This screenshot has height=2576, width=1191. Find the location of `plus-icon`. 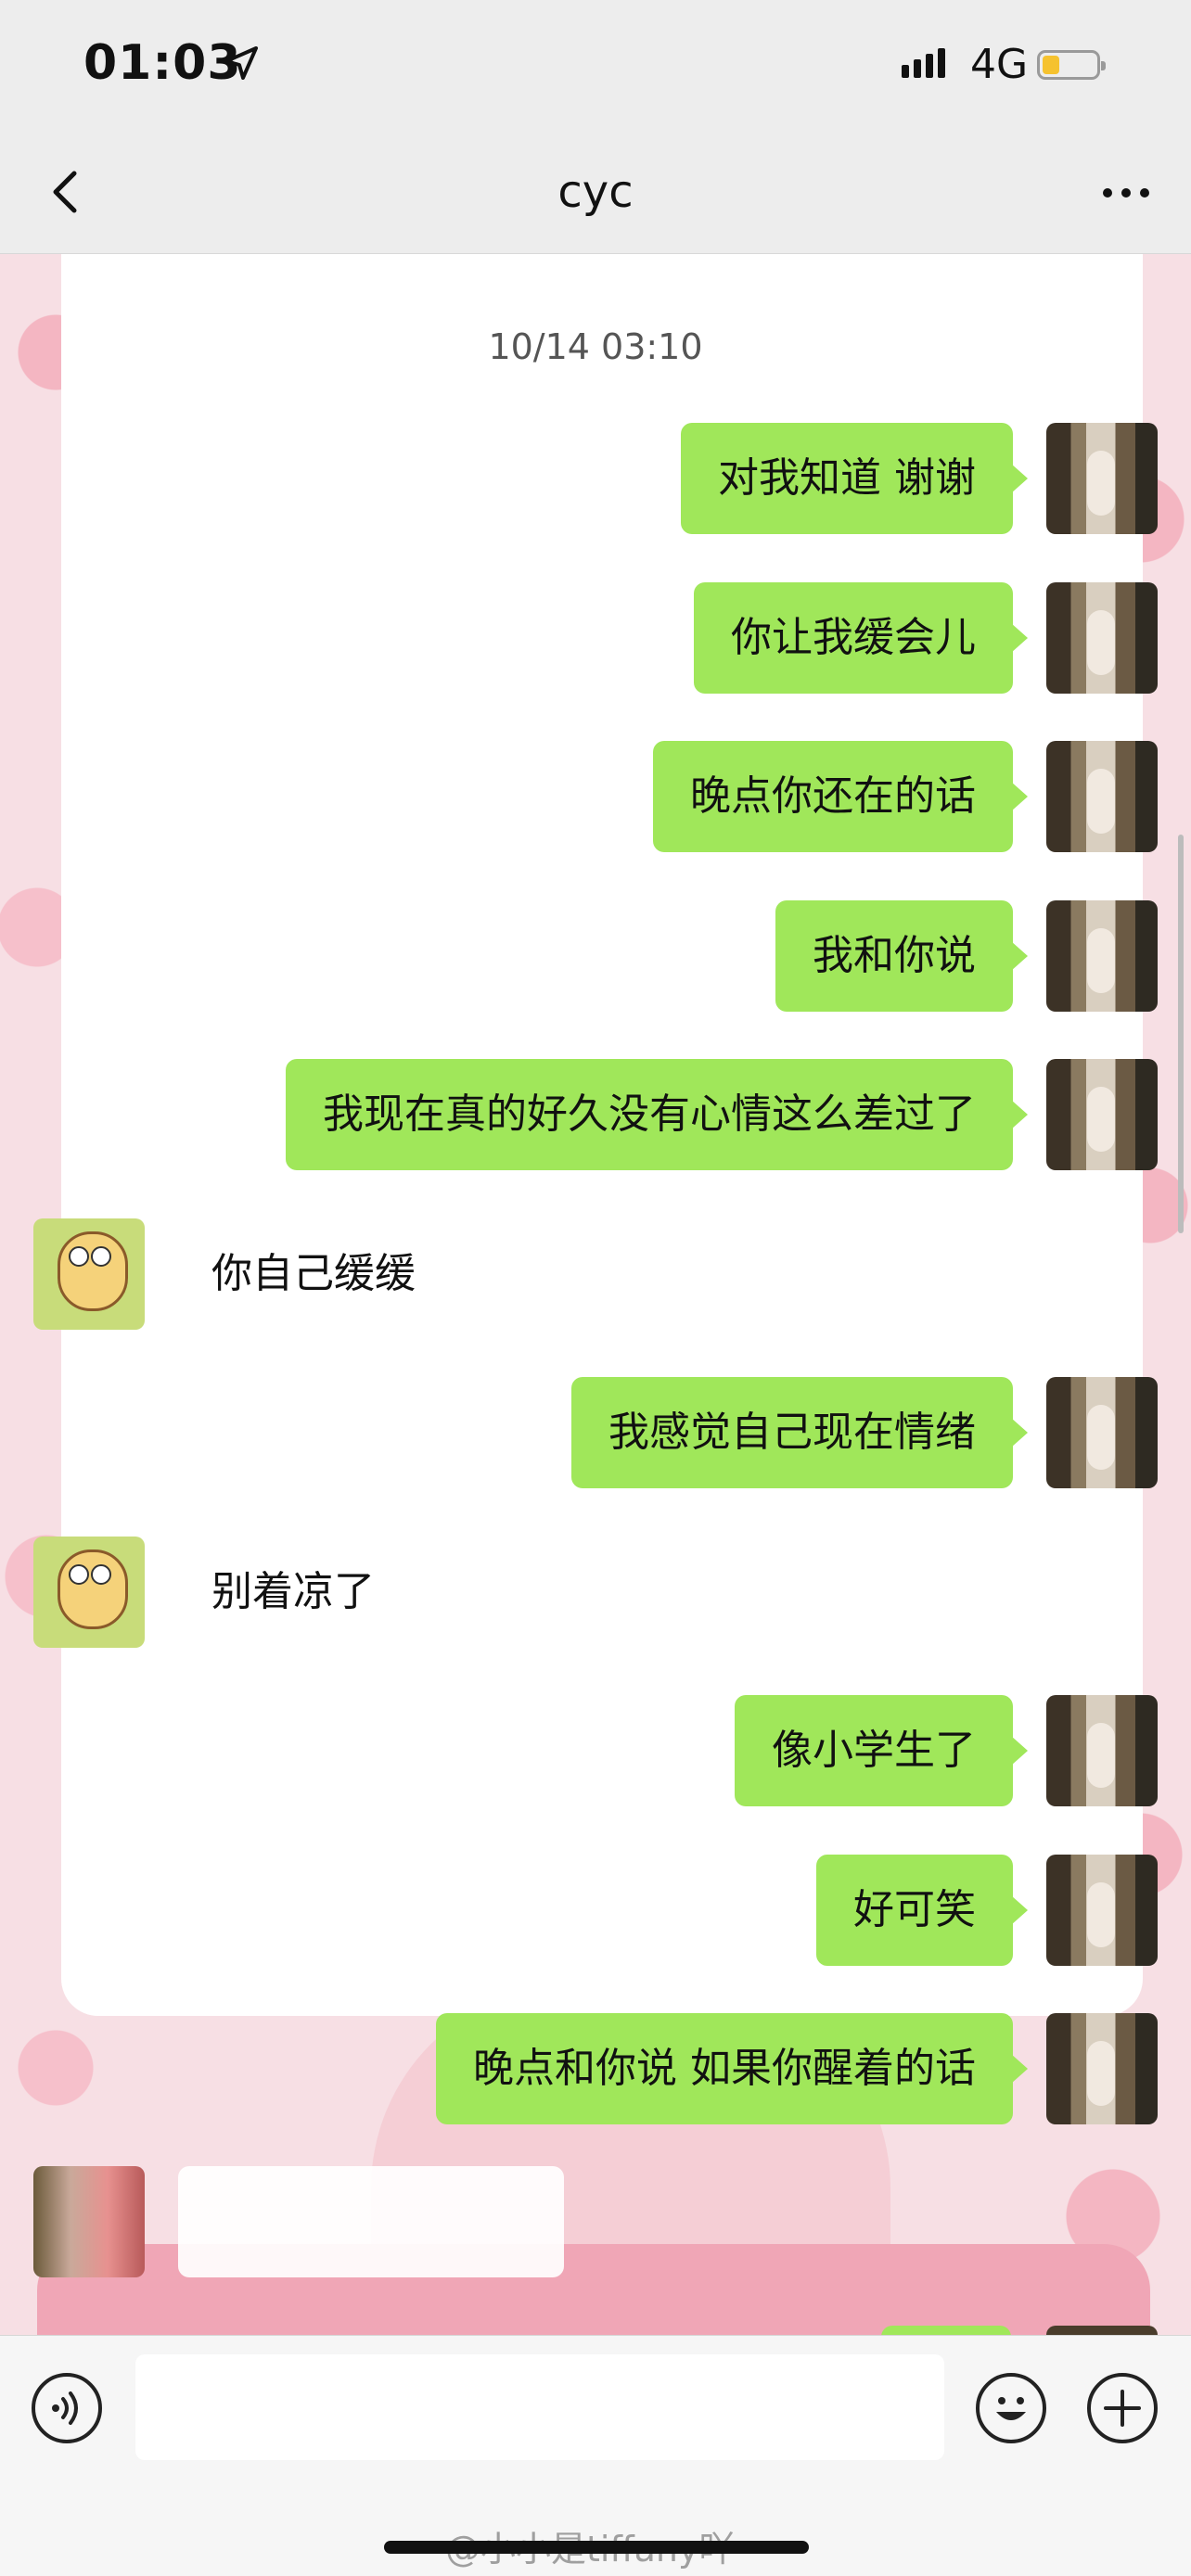

plus-icon is located at coordinates (1122, 2408).